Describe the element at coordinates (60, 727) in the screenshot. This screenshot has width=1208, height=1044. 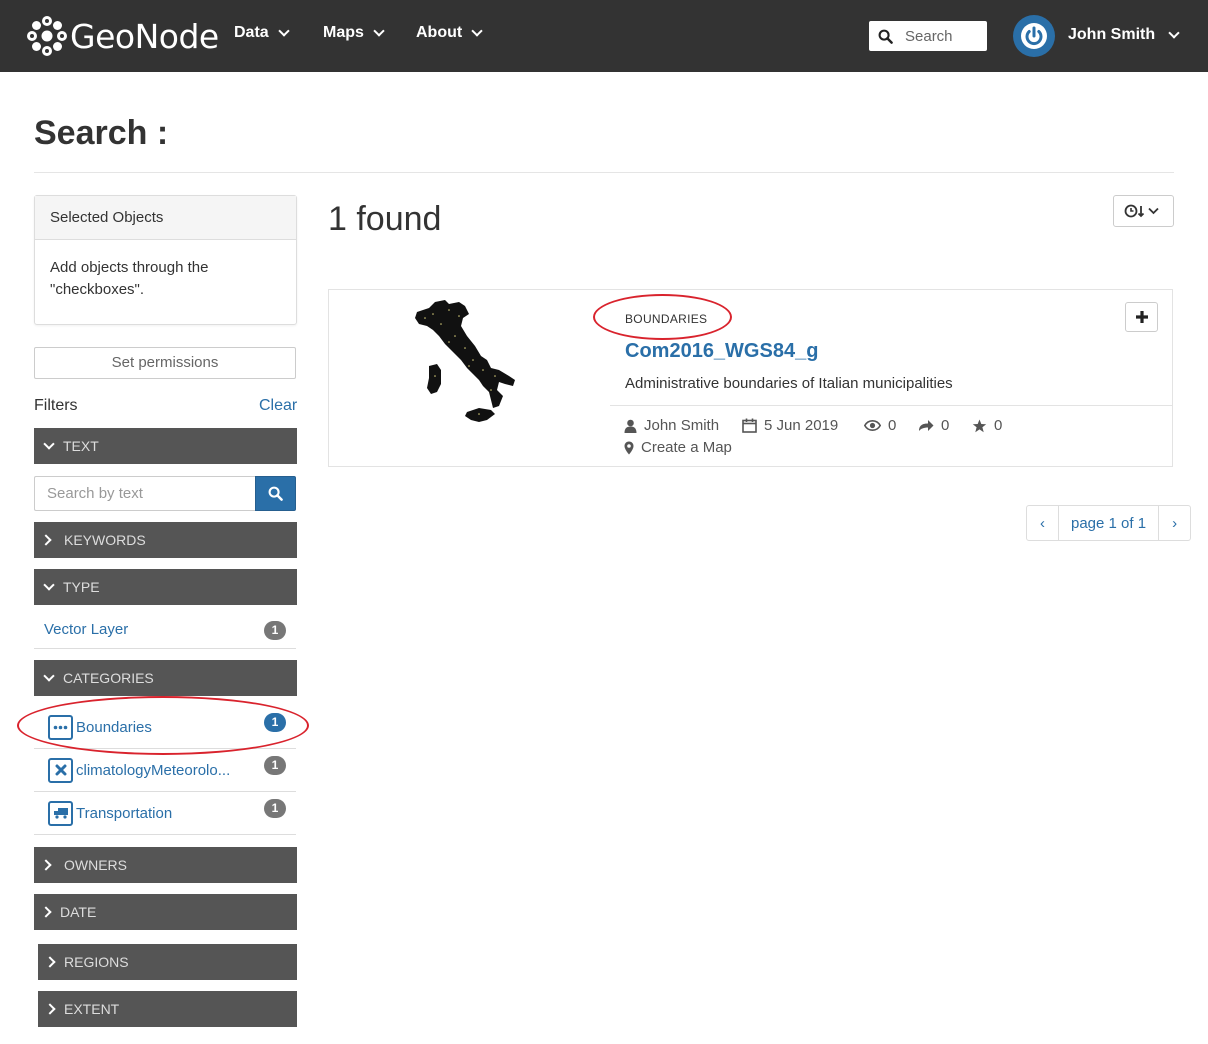
I see `ellipsis-icon` at that location.